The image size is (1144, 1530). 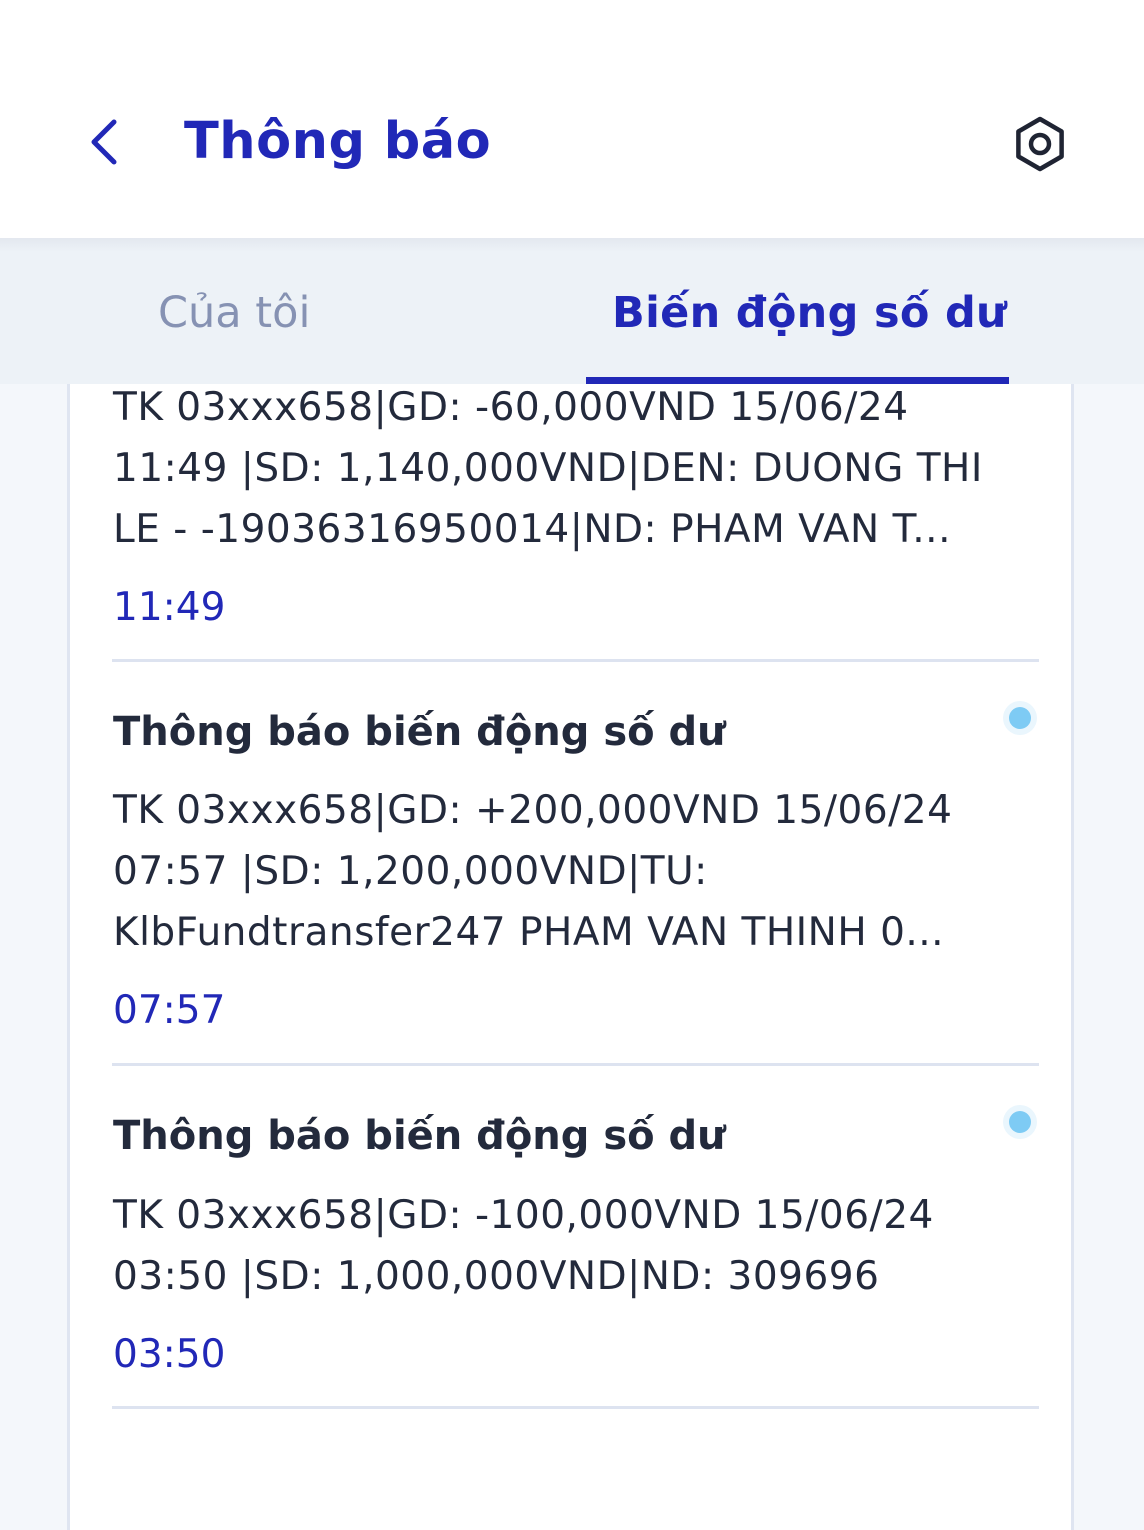 I want to click on message-line: TK 03xxx658|GD: -100,000VND 15/06/24, so click(x=523, y=1215).